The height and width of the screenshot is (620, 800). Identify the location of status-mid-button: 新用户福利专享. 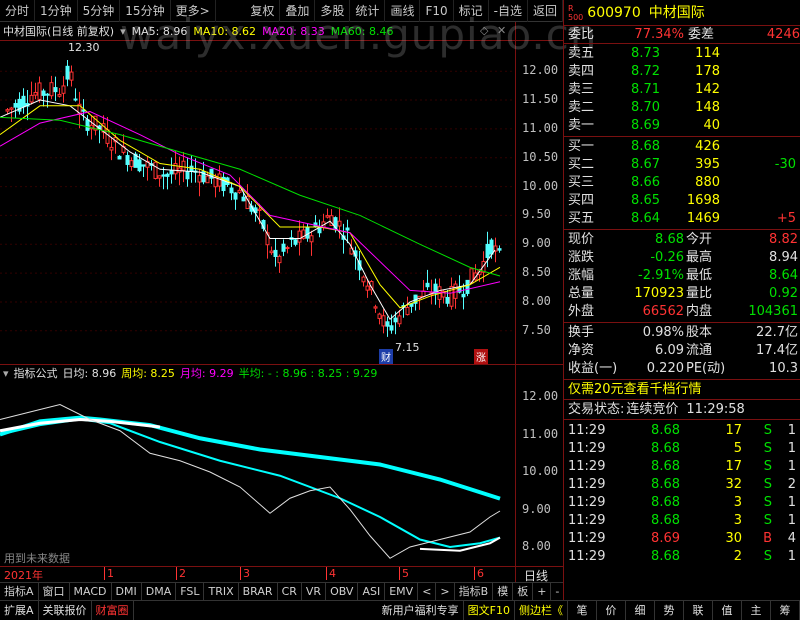
(421, 610).